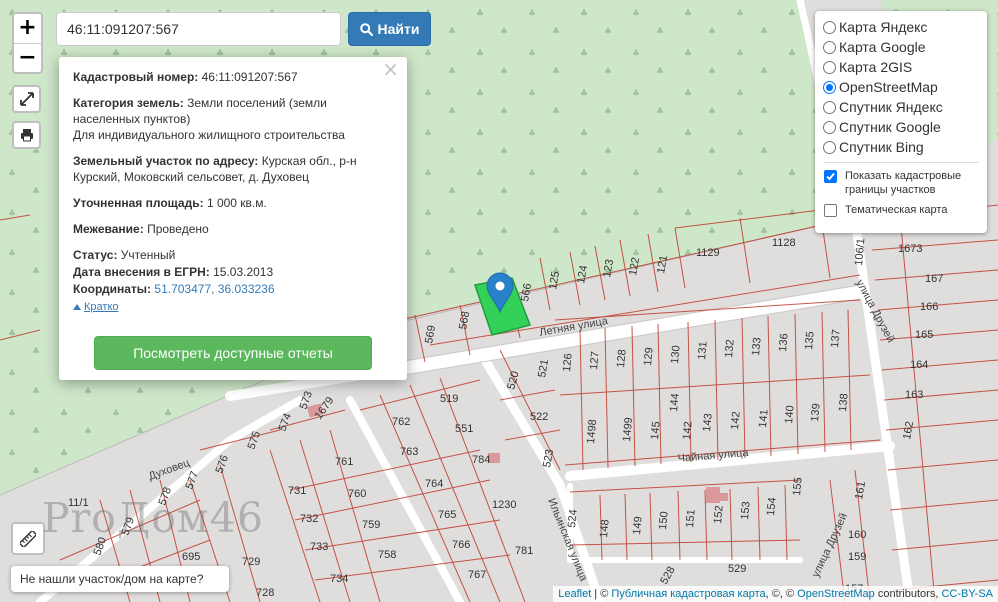 The image size is (998, 602). I want to click on license-link: CC-BY-SA, so click(967, 594).